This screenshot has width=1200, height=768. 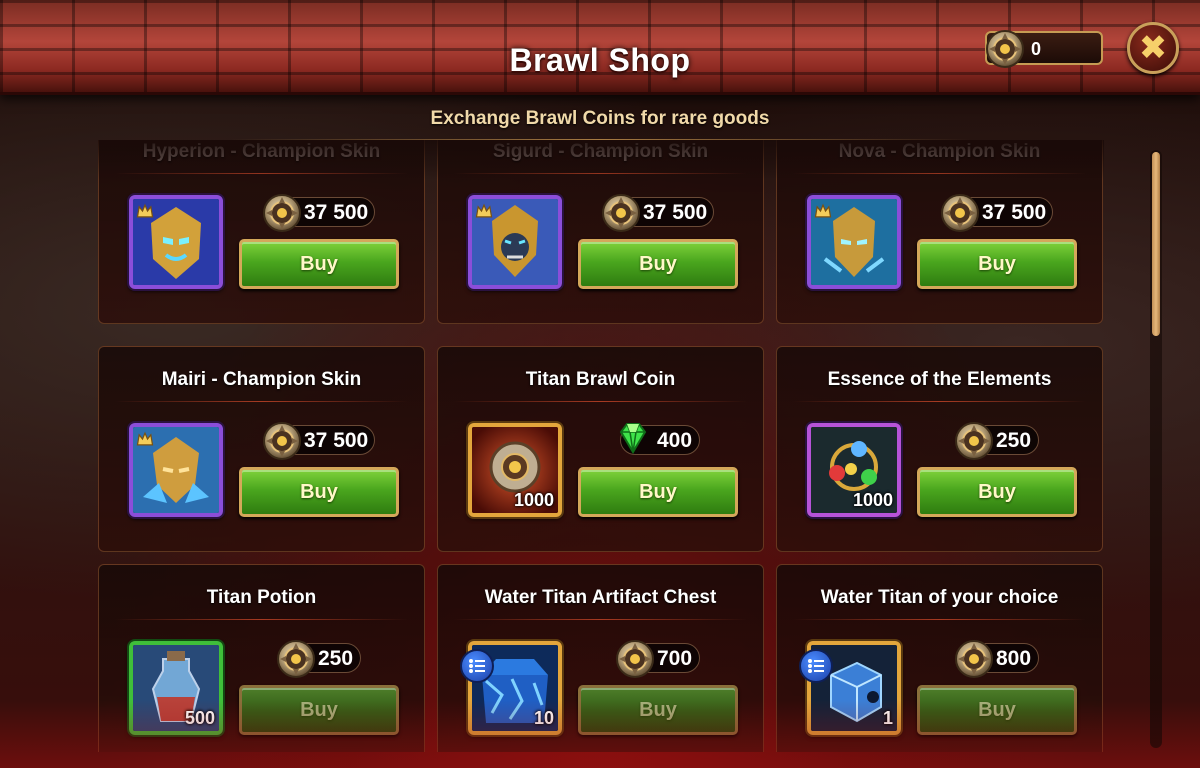 I want to click on item-name: Titan Brawl Coin, so click(x=600, y=379).